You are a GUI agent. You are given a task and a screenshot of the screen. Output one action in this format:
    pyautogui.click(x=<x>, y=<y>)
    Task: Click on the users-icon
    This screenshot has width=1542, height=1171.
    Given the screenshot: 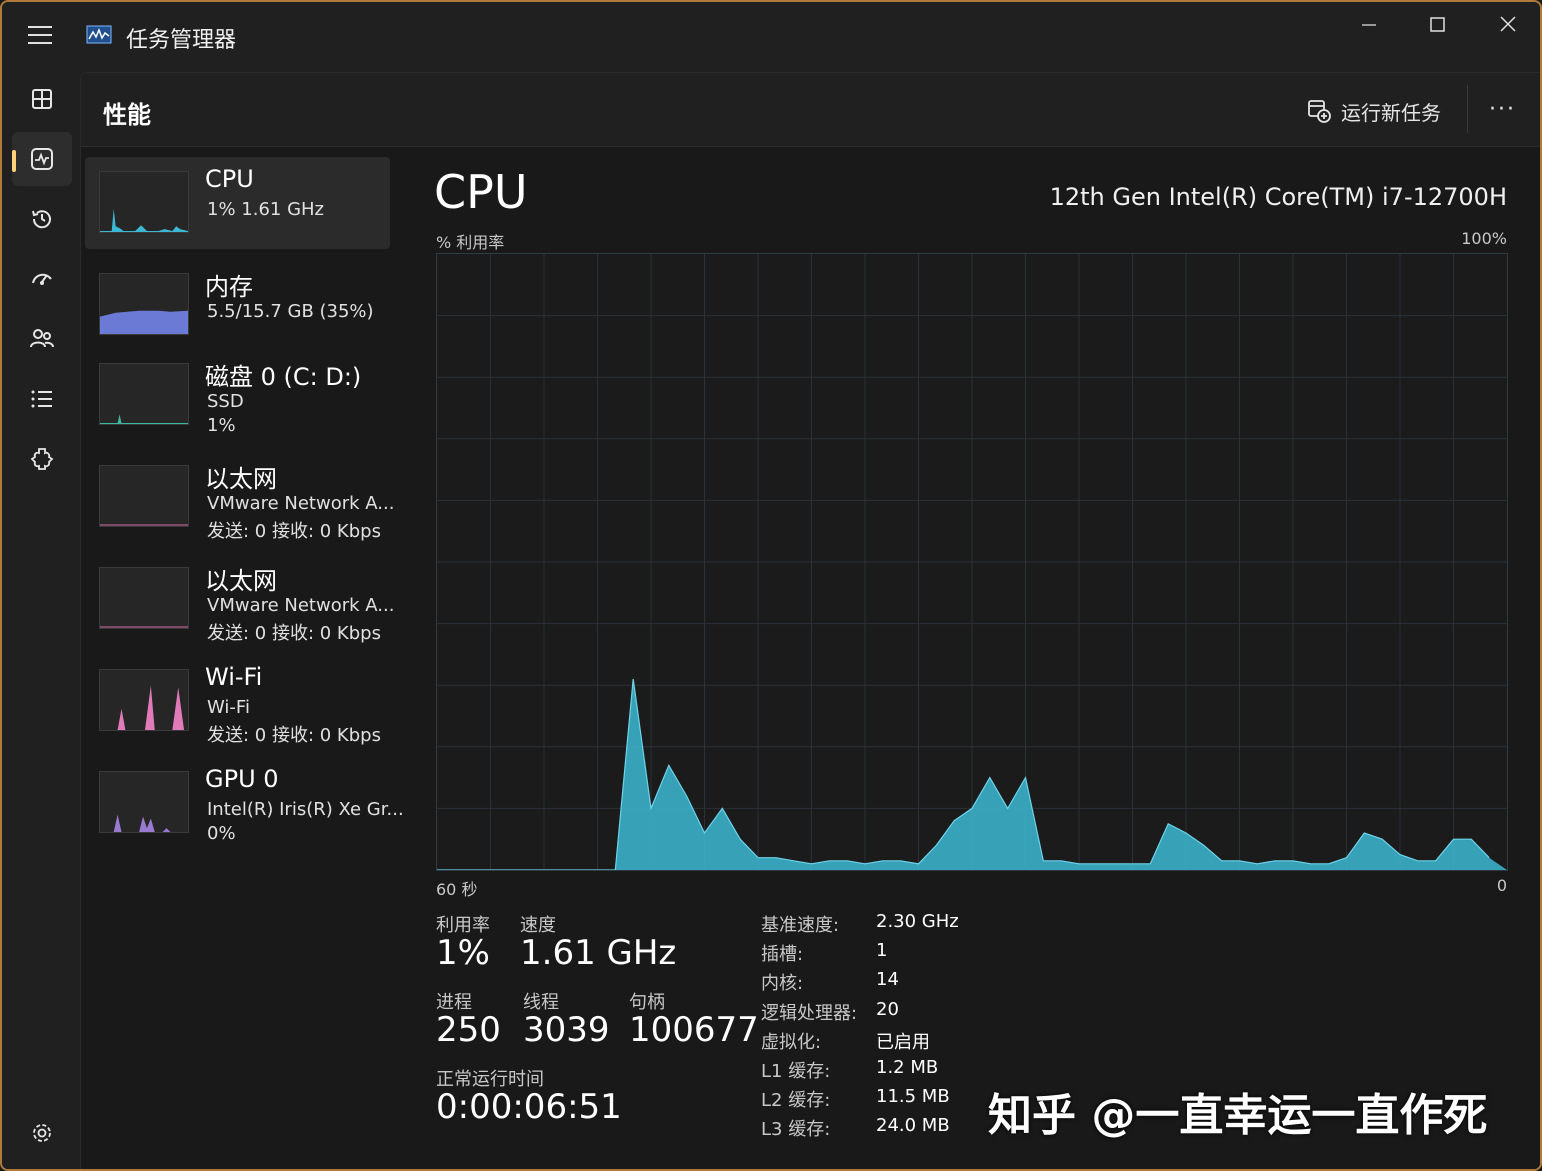 What is the action you would take?
    pyautogui.click(x=42, y=338)
    